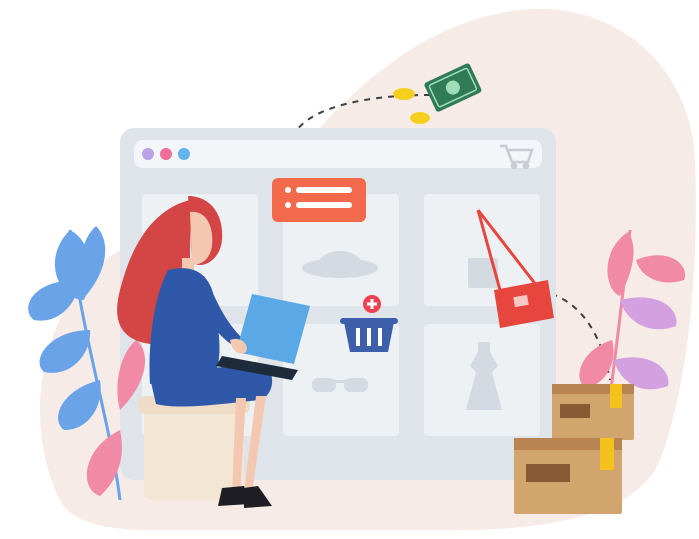 The height and width of the screenshot is (539, 699). What do you see at coordinates (184, 154) in the screenshot?
I see `window-dot-blue-icon` at bounding box center [184, 154].